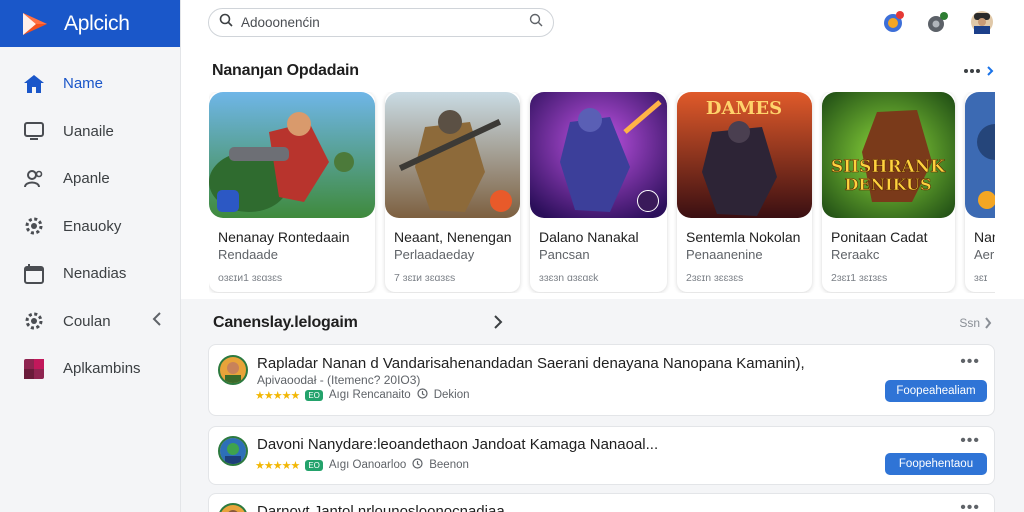 Image resolution: width=1024 pixels, height=512 pixels. I want to click on svg-text: DAMES, so click(744, 108).